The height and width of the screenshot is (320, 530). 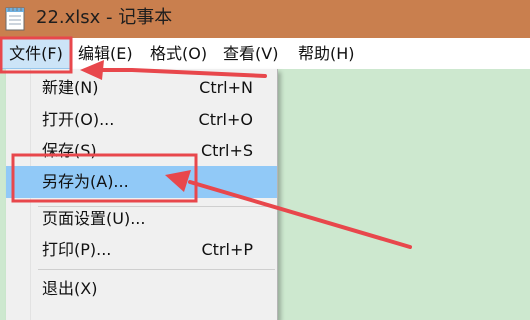 I want to click on menu-item-label: 新建(N), so click(x=70, y=87).